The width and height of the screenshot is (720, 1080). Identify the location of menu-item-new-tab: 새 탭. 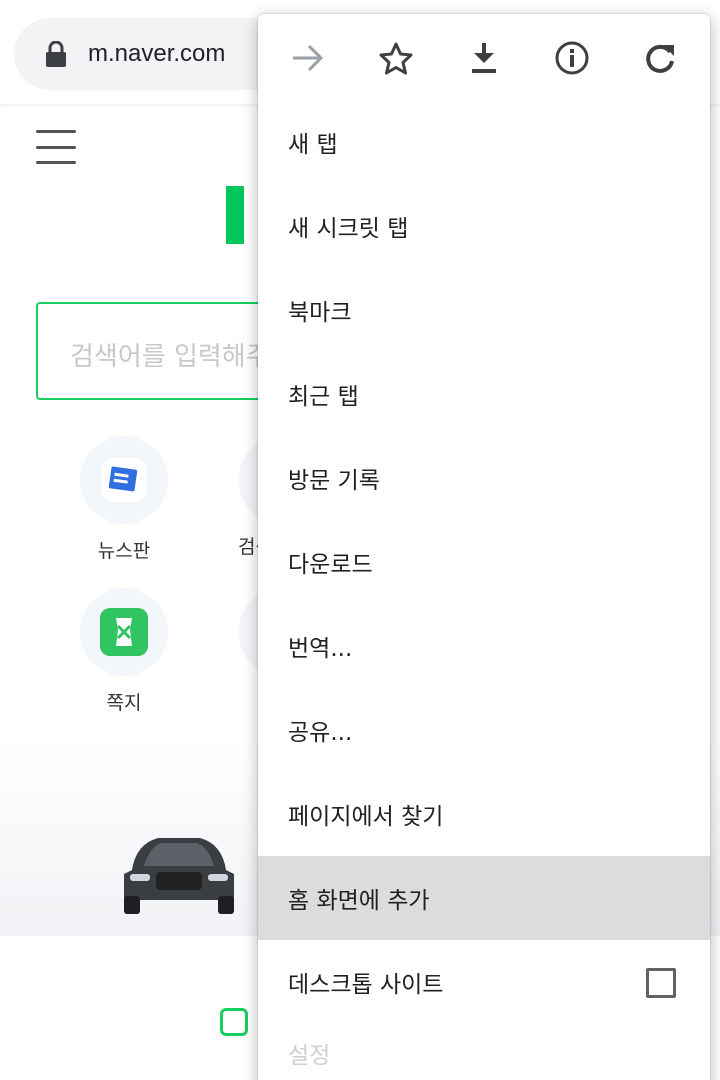
(484, 142).